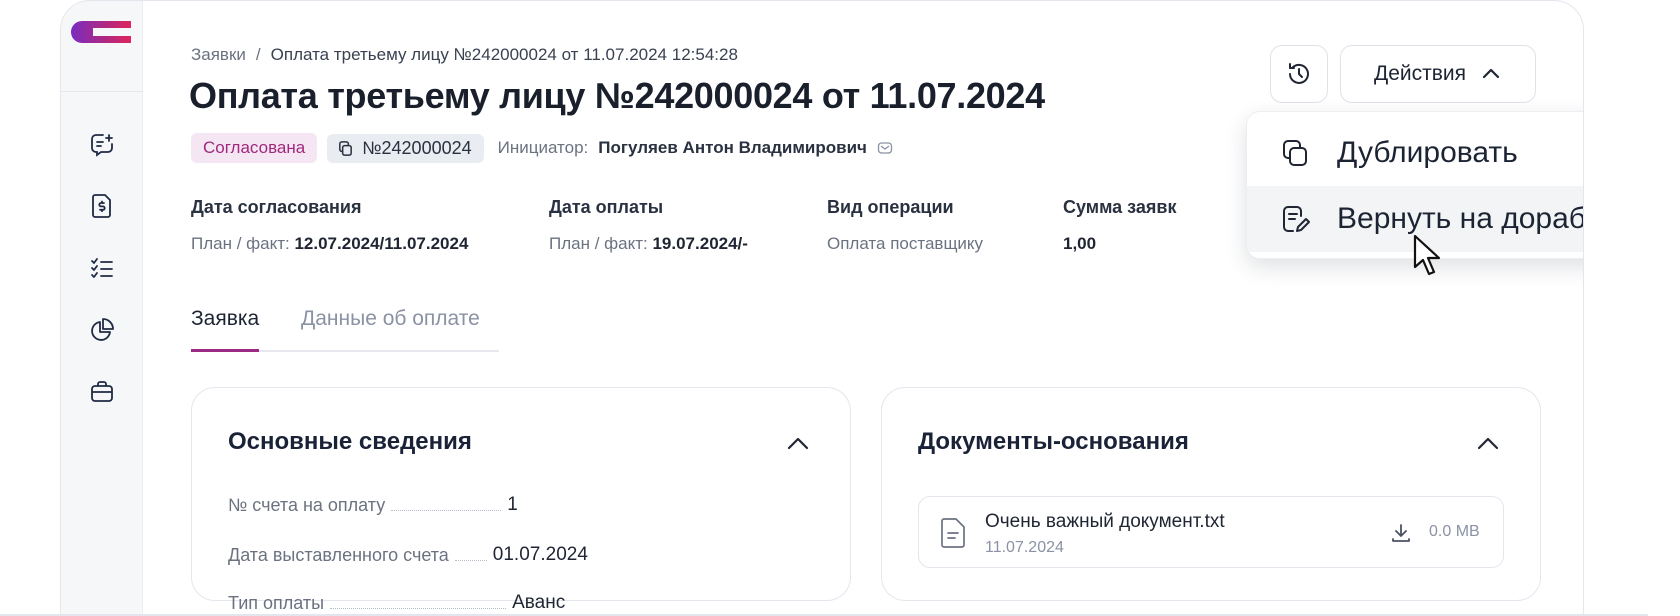  I want to click on briefcase-icon, so click(102, 391).